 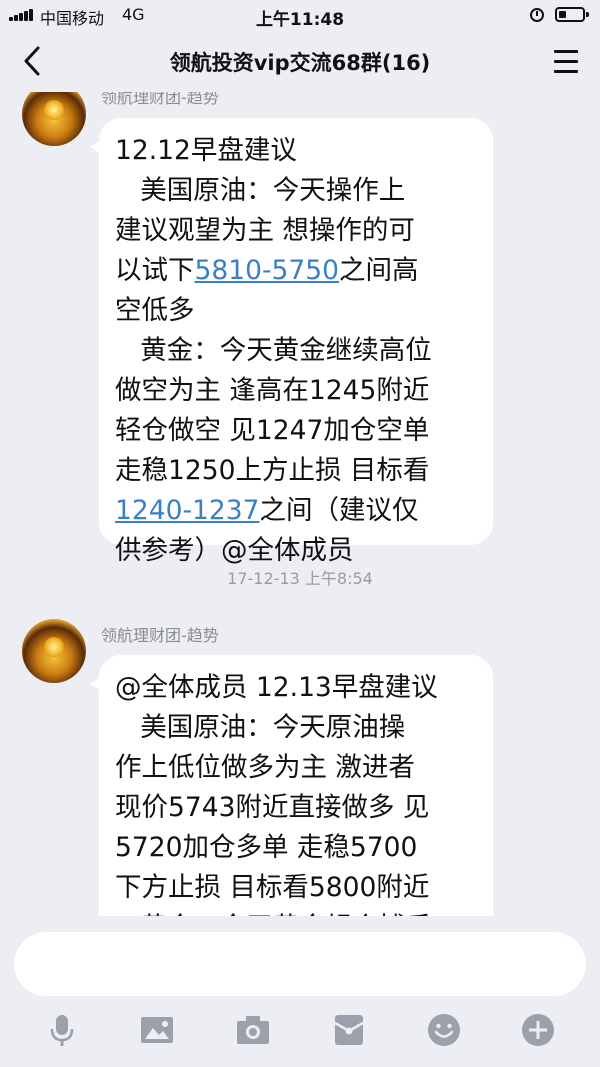 What do you see at coordinates (444, 1030) in the screenshot?
I see `emoji-icon` at bounding box center [444, 1030].